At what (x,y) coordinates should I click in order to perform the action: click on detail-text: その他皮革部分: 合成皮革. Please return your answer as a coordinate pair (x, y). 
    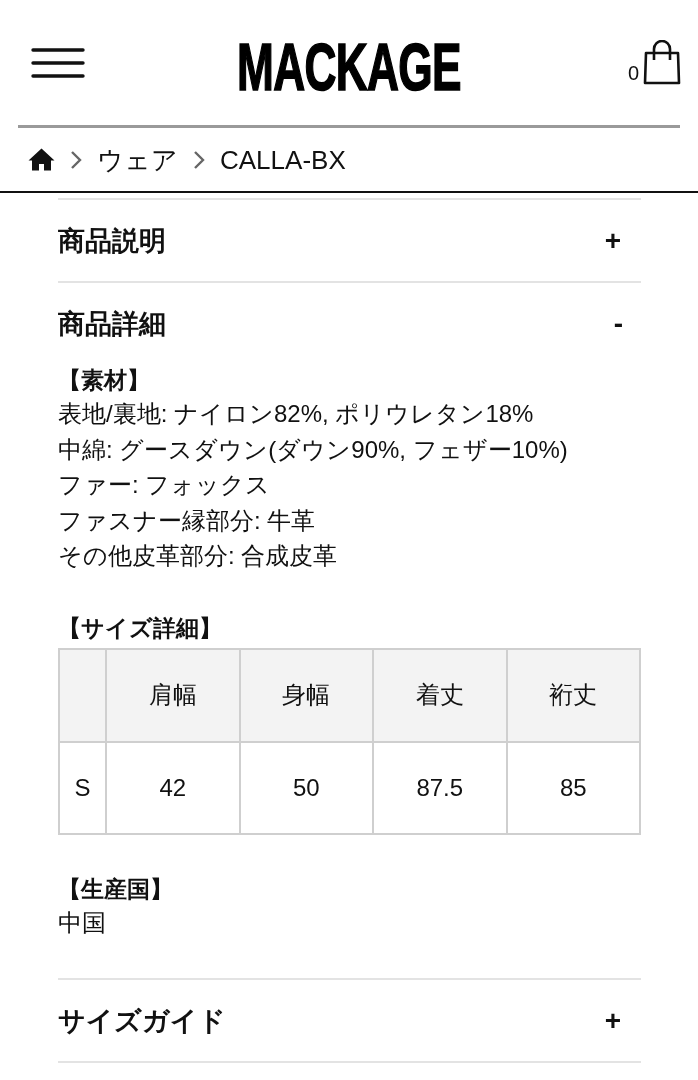
    Looking at the image, I should click on (198, 556).